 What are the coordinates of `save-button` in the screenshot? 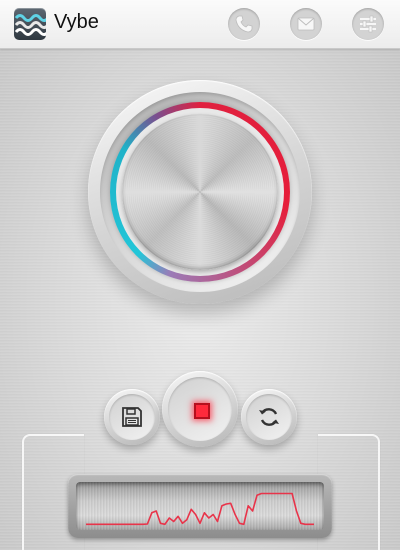 It's located at (132, 417).